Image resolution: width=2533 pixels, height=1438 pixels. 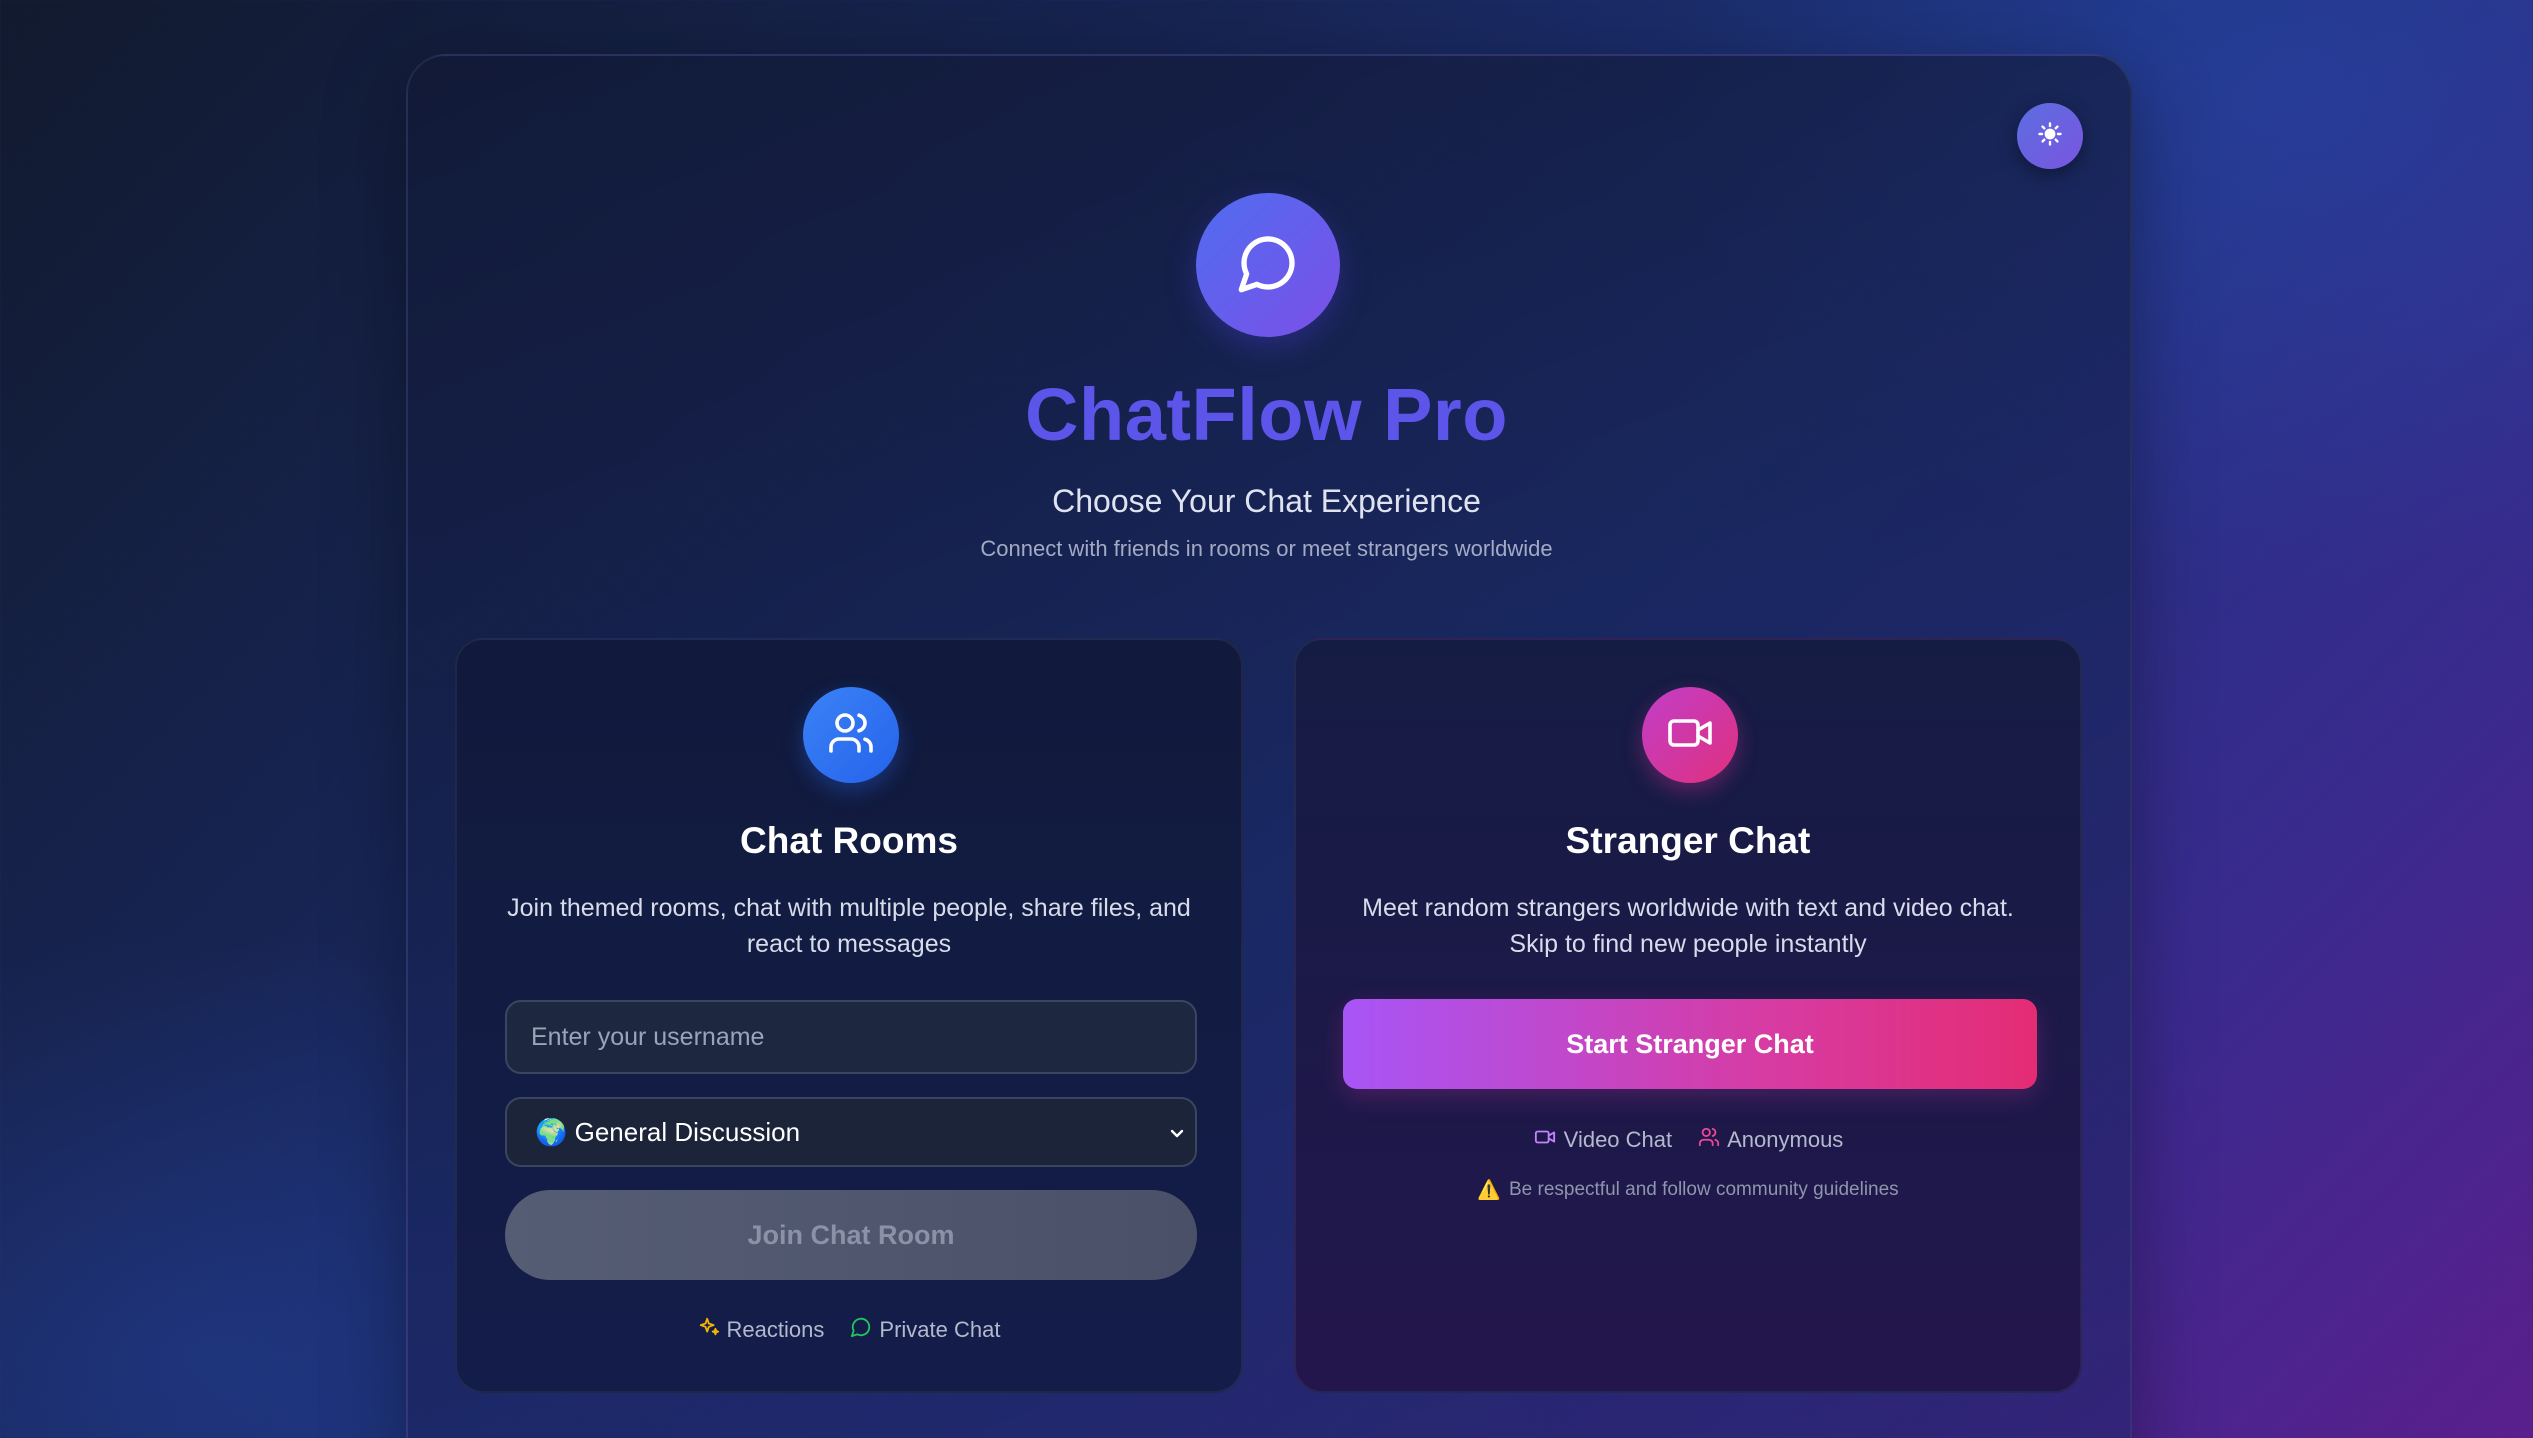 I want to click on start-stranger-chat-button: Start Stranger Chat, so click(x=1690, y=1044).